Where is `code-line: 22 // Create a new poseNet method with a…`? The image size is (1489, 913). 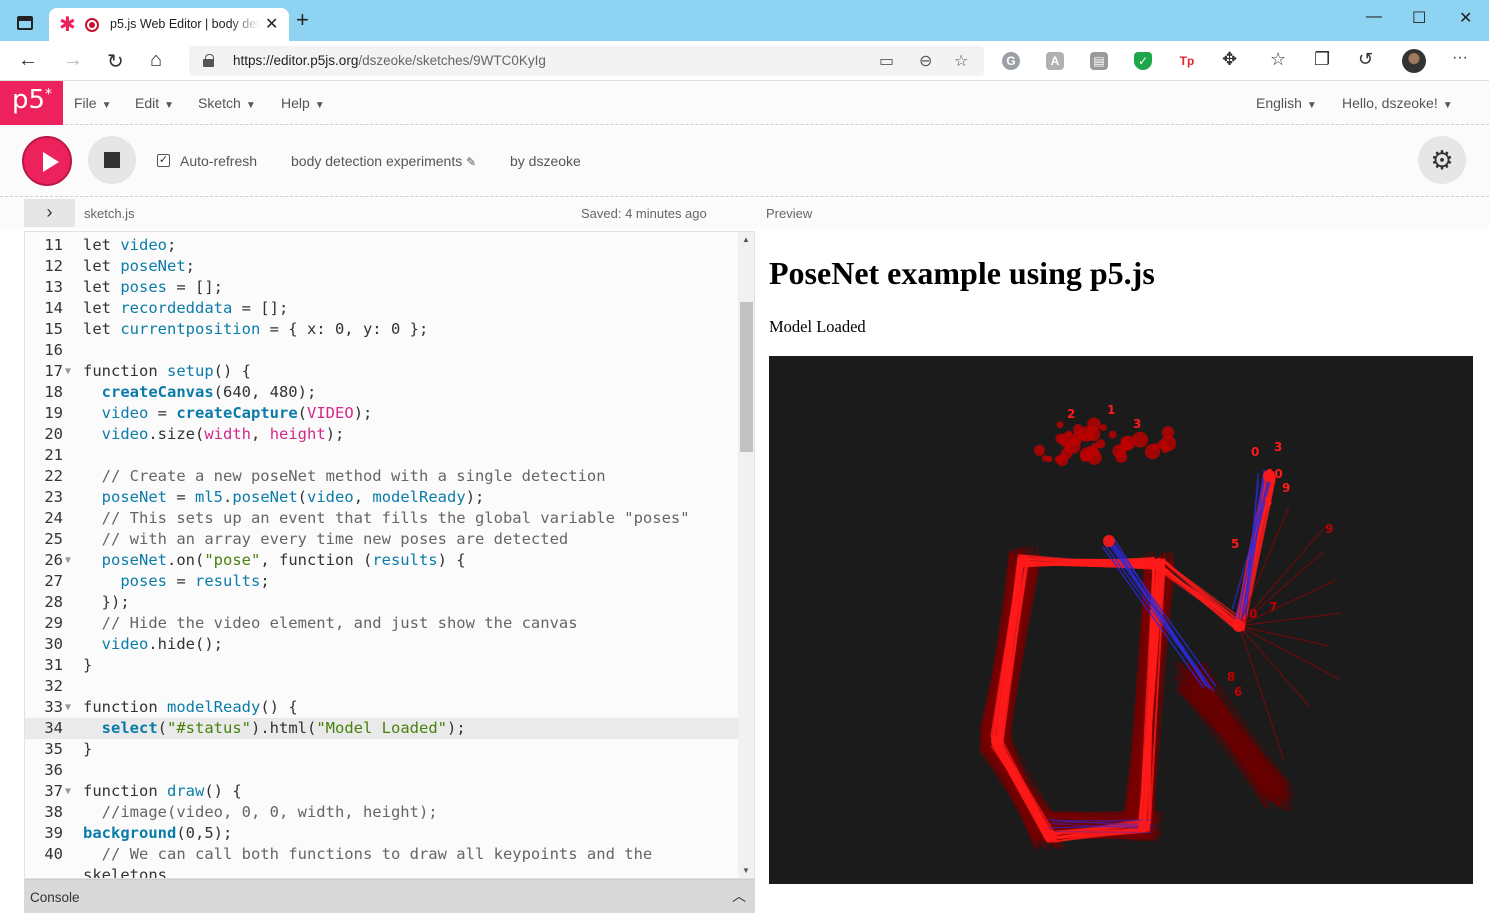
code-line: 22 // Create a new poseNet method with a… is located at coordinates (382, 476).